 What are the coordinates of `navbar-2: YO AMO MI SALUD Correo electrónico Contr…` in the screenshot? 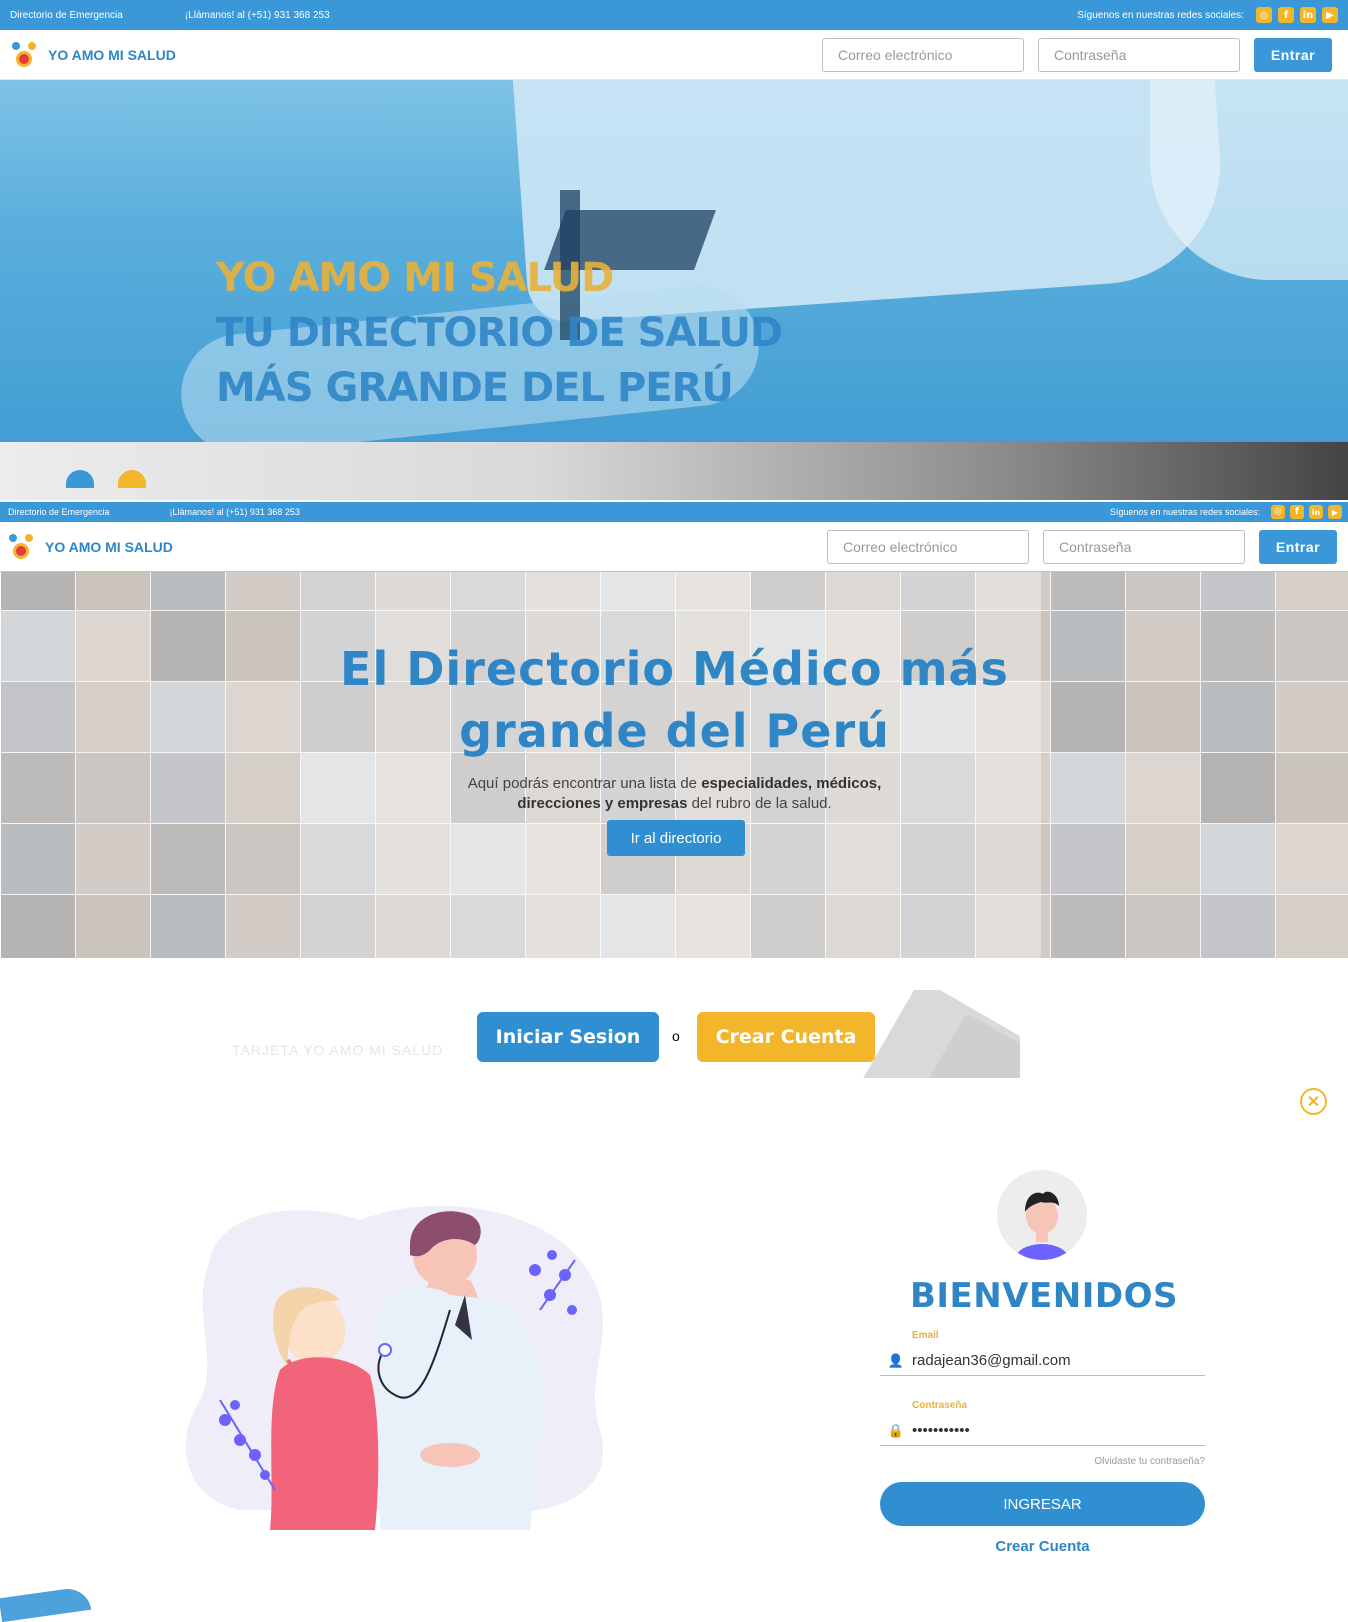 It's located at (674, 547).